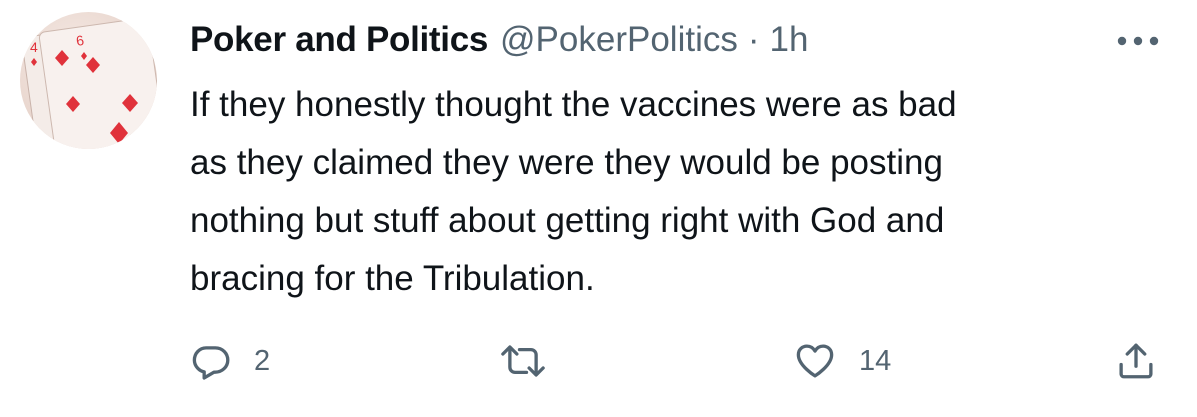 The image size is (1197, 417). What do you see at coordinates (875, 360) in the screenshot?
I see `like-count: 14` at bounding box center [875, 360].